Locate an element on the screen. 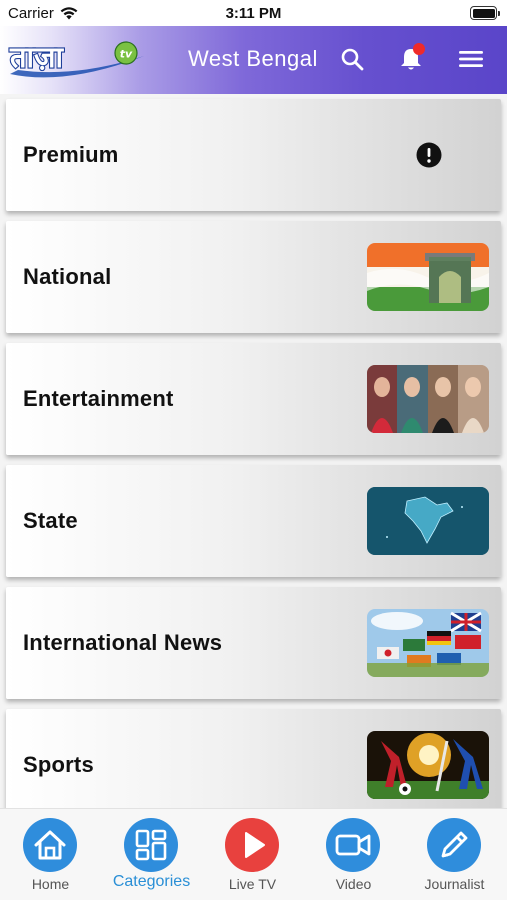 This screenshot has height=900, width=507. taaza-tv-logo: ताज़ा tv is located at coordinates (77, 60).